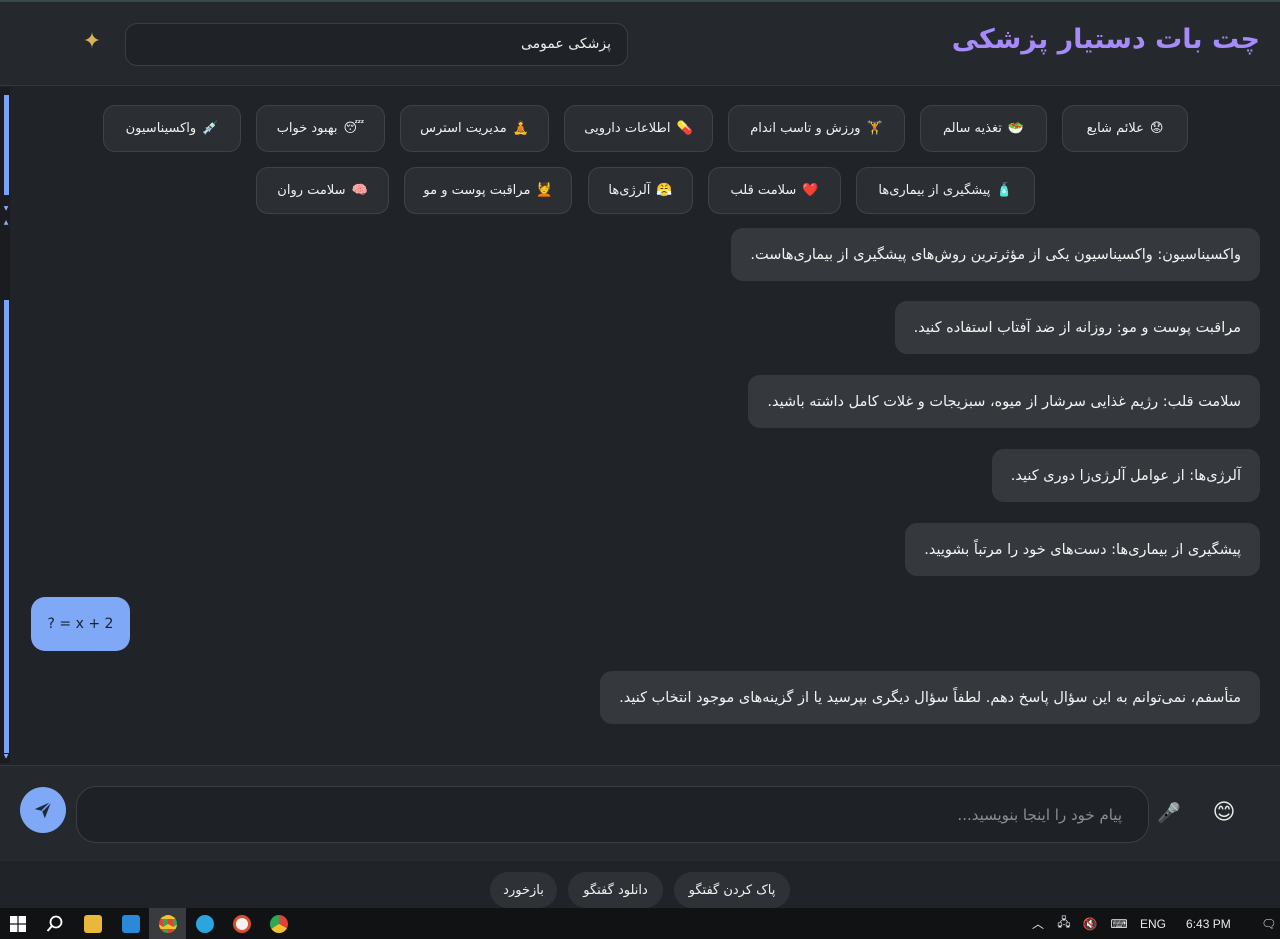  I want to click on scroll-up-arrow-icon: ▲, so click(6, 223).